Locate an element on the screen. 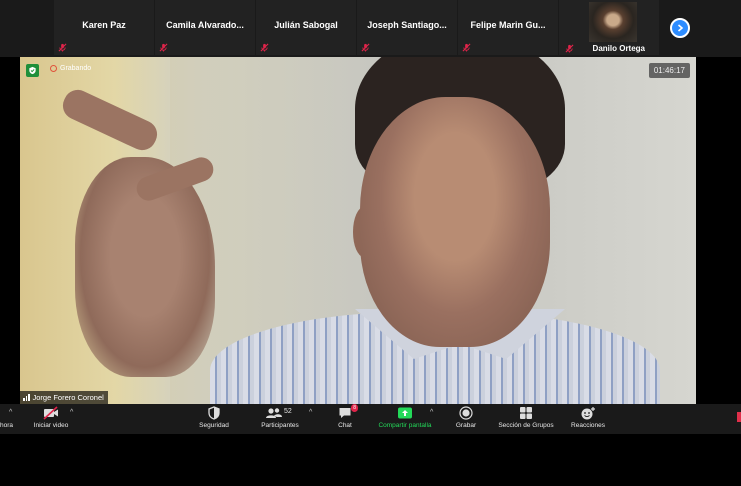 The width and height of the screenshot is (741, 486). record-button: Grabar is located at coordinates (466, 417).